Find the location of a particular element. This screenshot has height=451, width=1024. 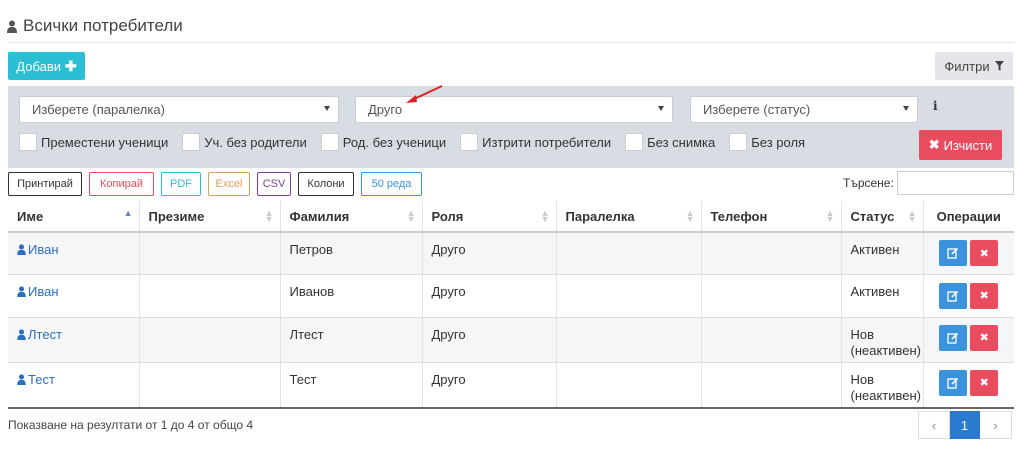

column-header-label: Презиме is located at coordinates (176, 216).